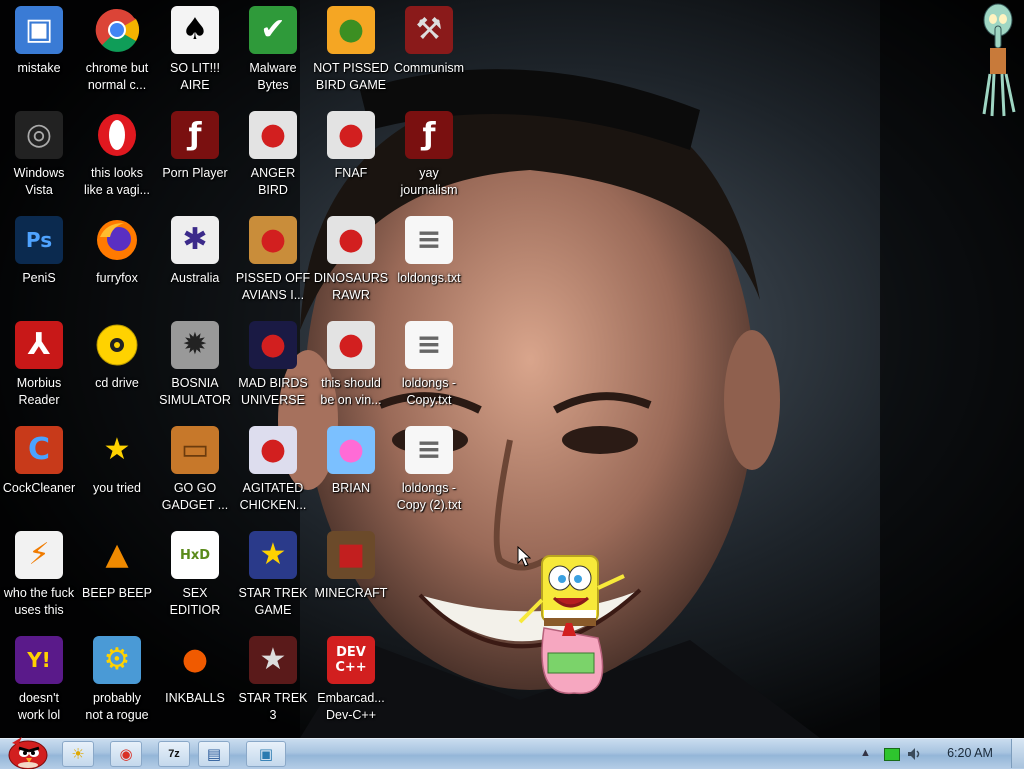 Image resolution: width=1024 pixels, height=774 pixels. I want to click on angry-bird-star-wars-icon: ★, so click(273, 555).